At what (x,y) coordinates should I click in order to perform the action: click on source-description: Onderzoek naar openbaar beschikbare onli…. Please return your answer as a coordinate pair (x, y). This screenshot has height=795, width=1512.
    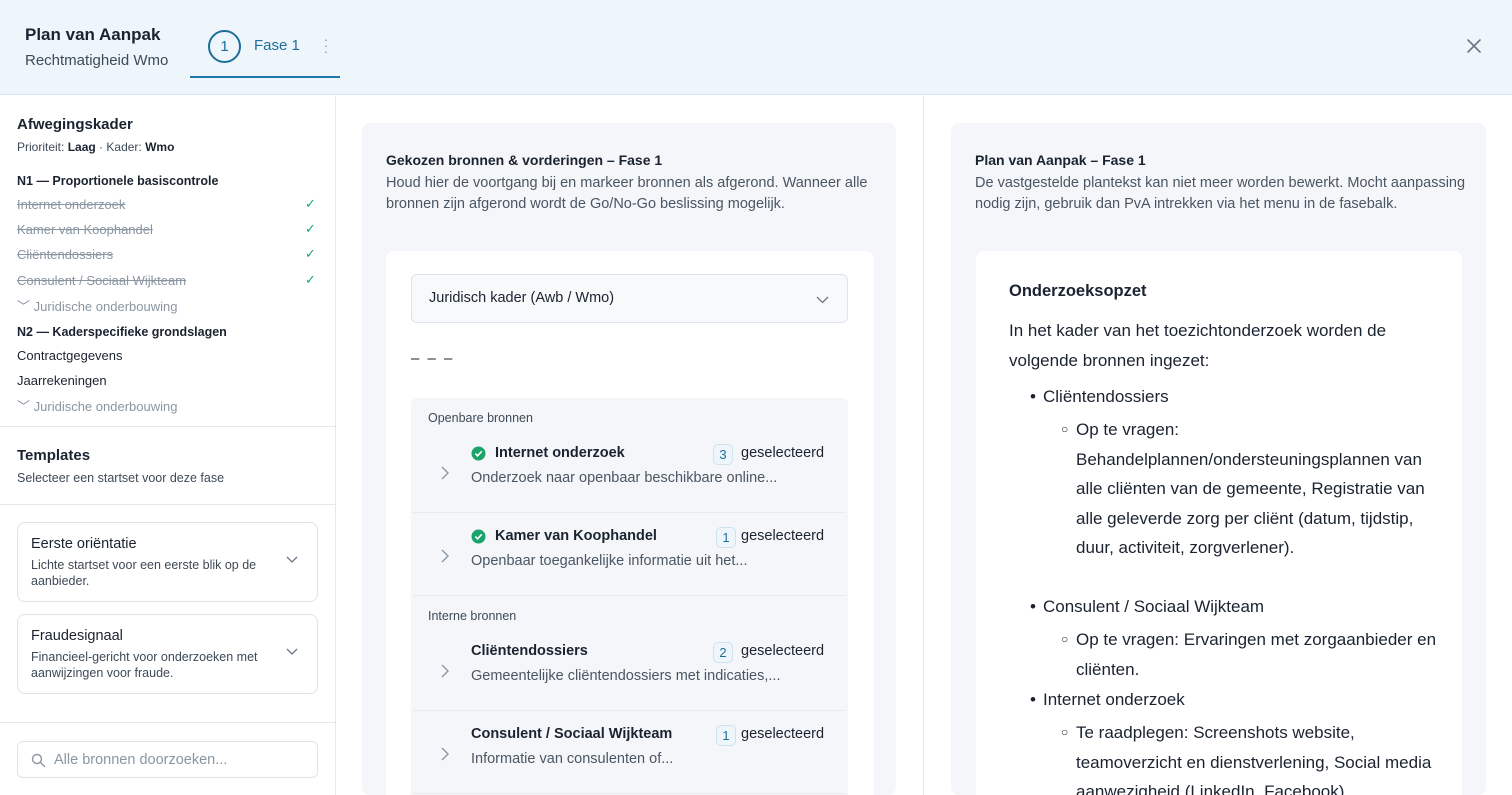
    Looking at the image, I should click on (624, 478).